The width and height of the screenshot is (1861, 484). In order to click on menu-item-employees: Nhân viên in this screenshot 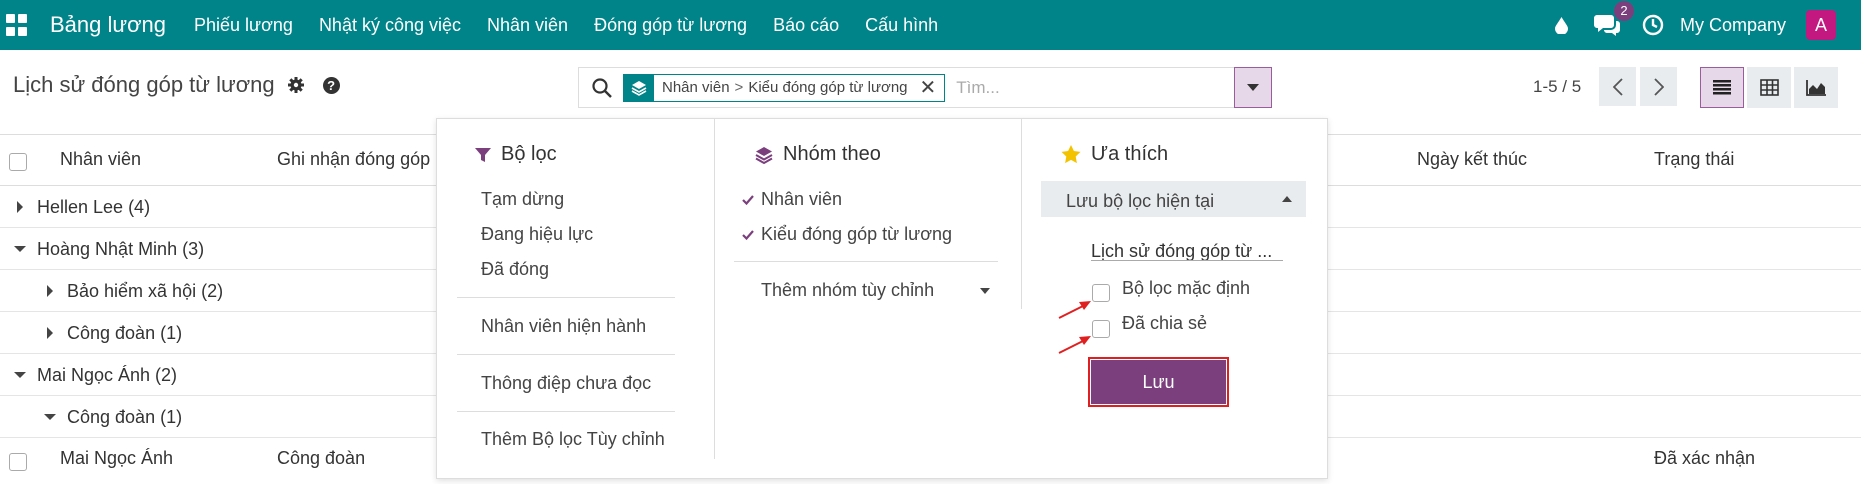, I will do `click(527, 25)`.